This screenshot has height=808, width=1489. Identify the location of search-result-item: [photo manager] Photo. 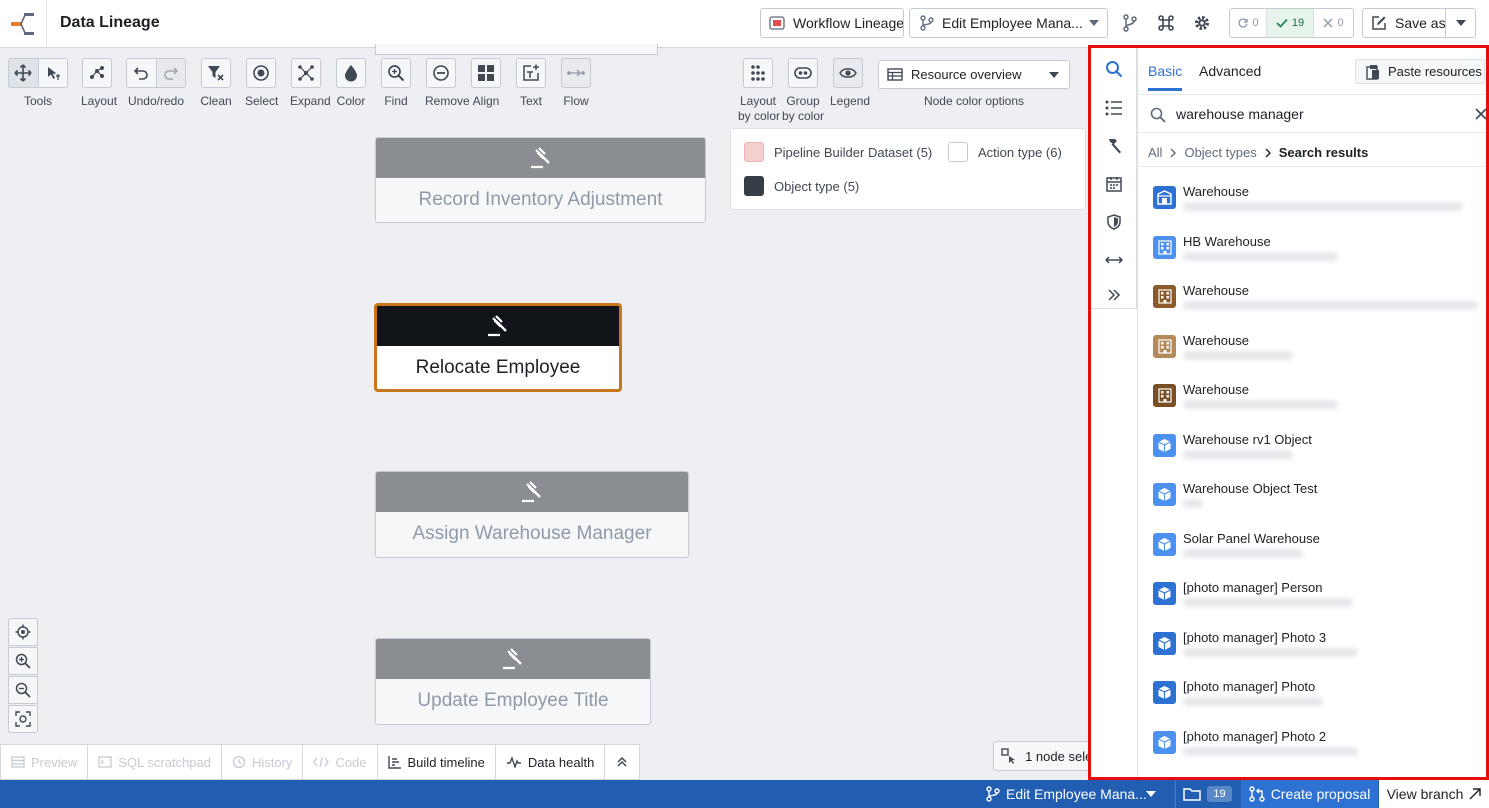
(1312, 688).